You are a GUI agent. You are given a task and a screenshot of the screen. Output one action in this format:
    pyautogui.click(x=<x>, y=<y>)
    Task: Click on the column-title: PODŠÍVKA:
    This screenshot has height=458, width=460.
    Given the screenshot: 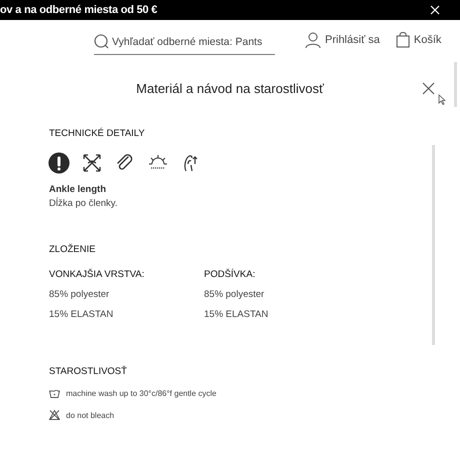 What is the action you would take?
    pyautogui.click(x=230, y=274)
    